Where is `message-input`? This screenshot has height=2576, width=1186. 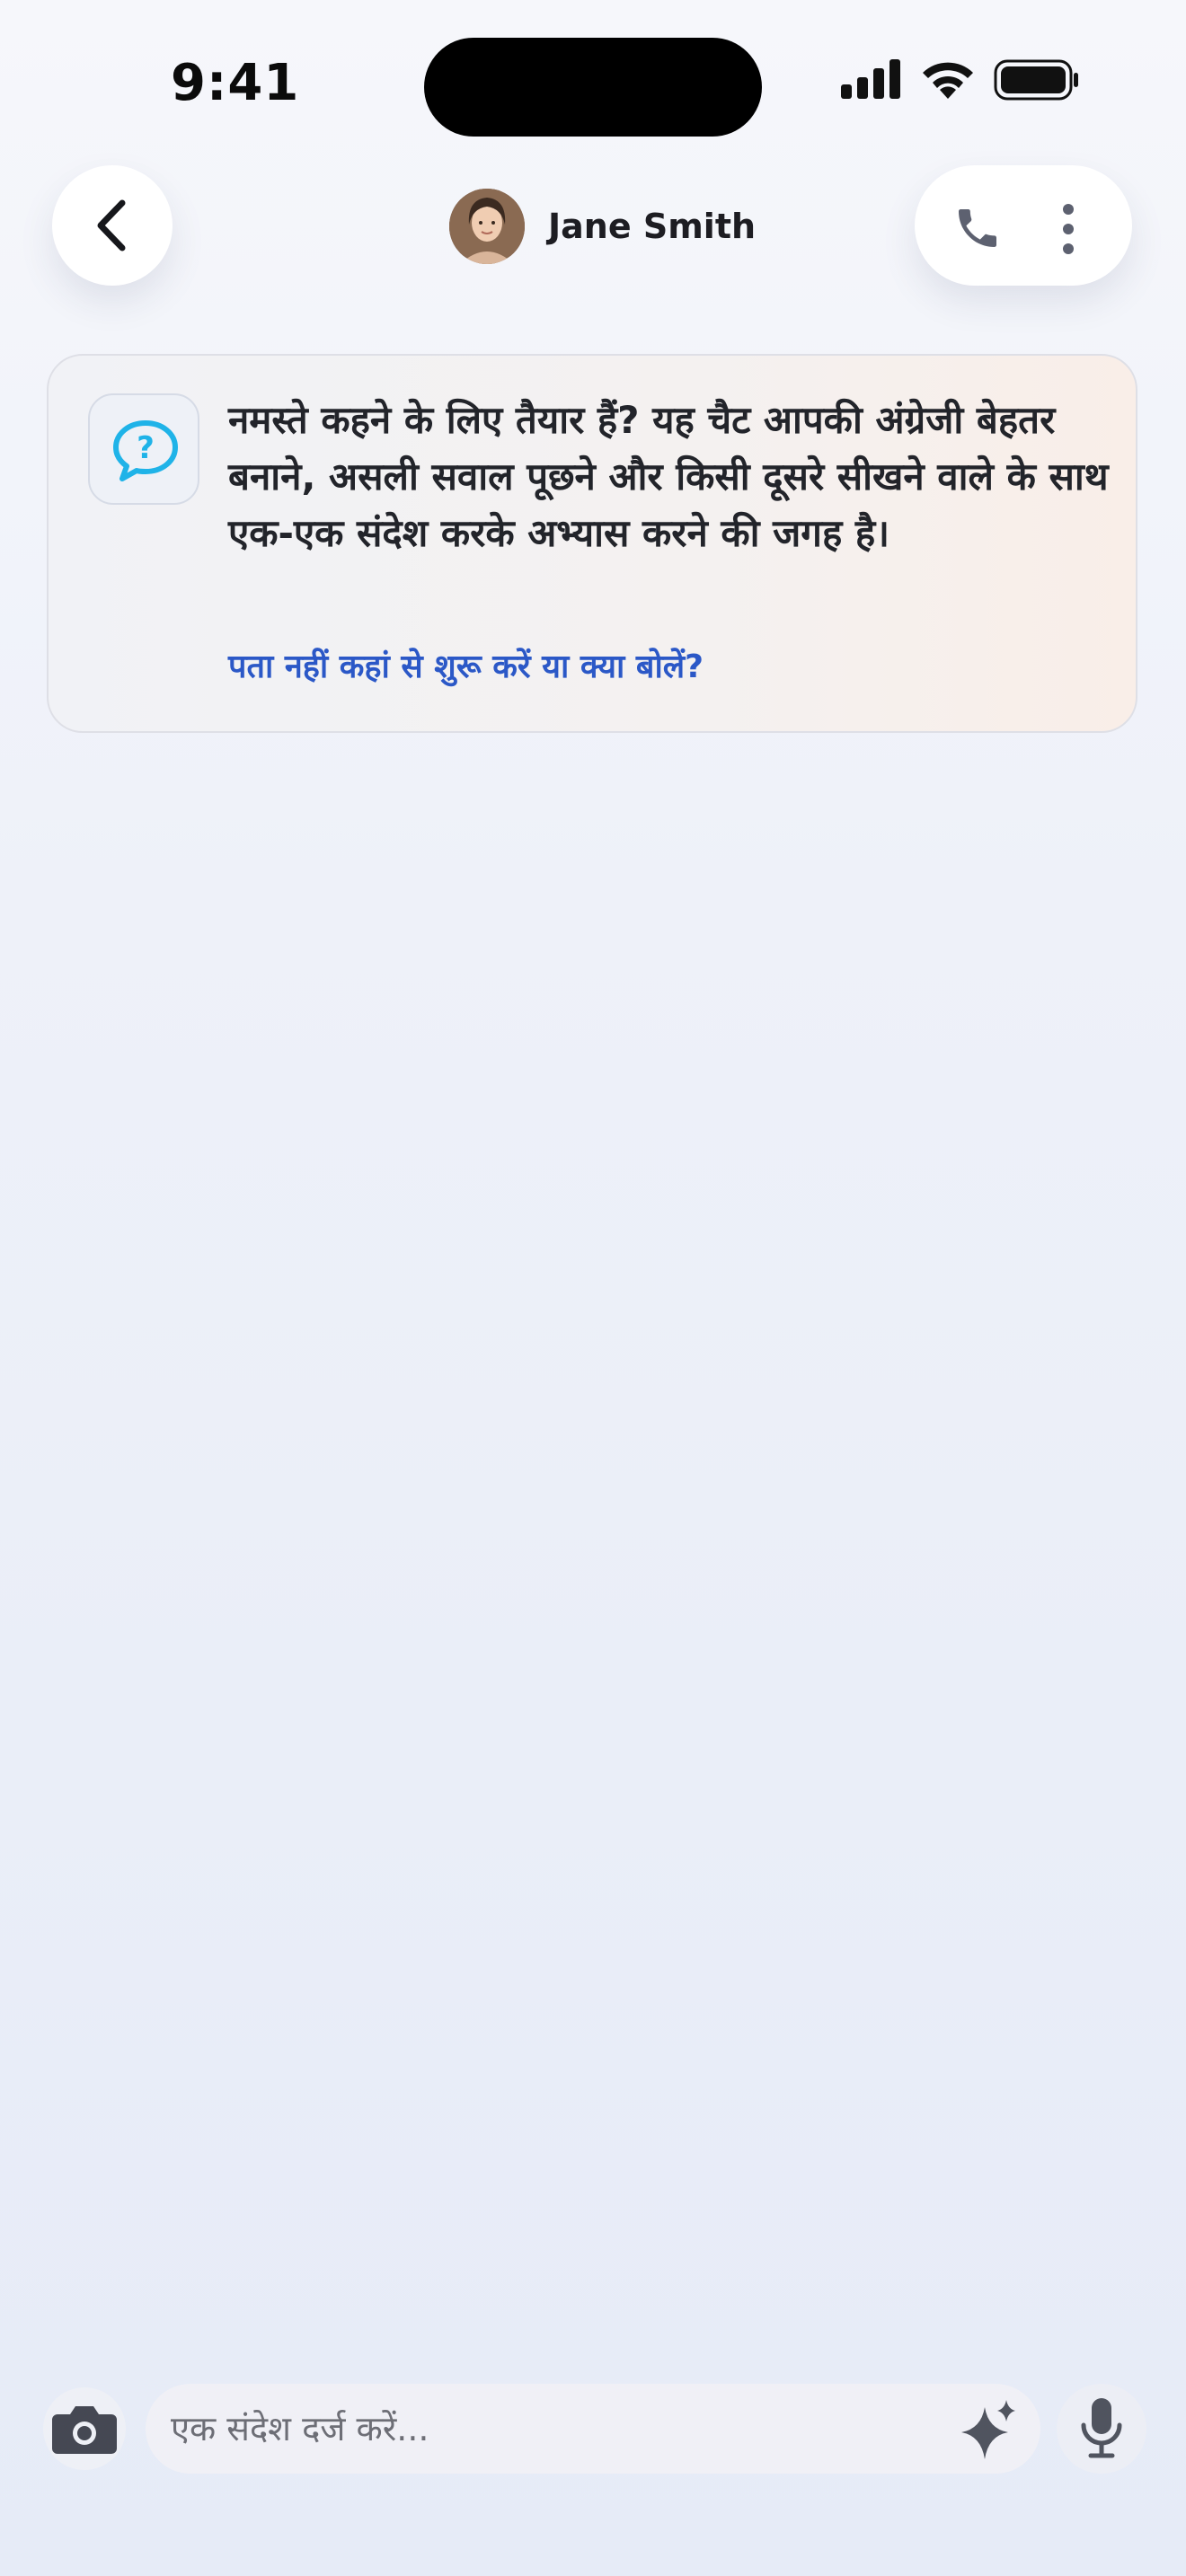
message-input is located at coordinates (593, 2429).